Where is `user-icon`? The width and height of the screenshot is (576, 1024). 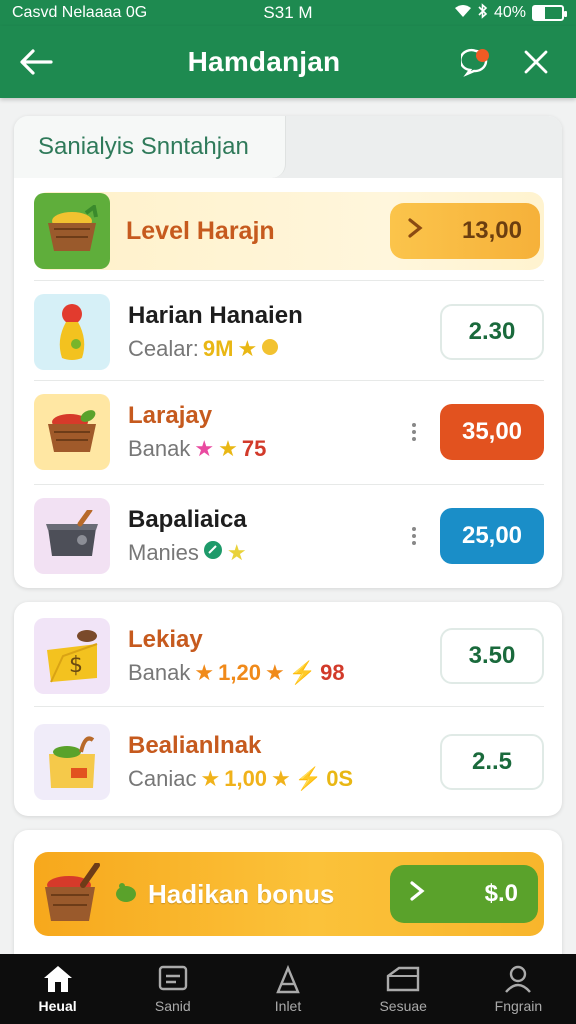
user-icon is located at coordinates (518, 979).